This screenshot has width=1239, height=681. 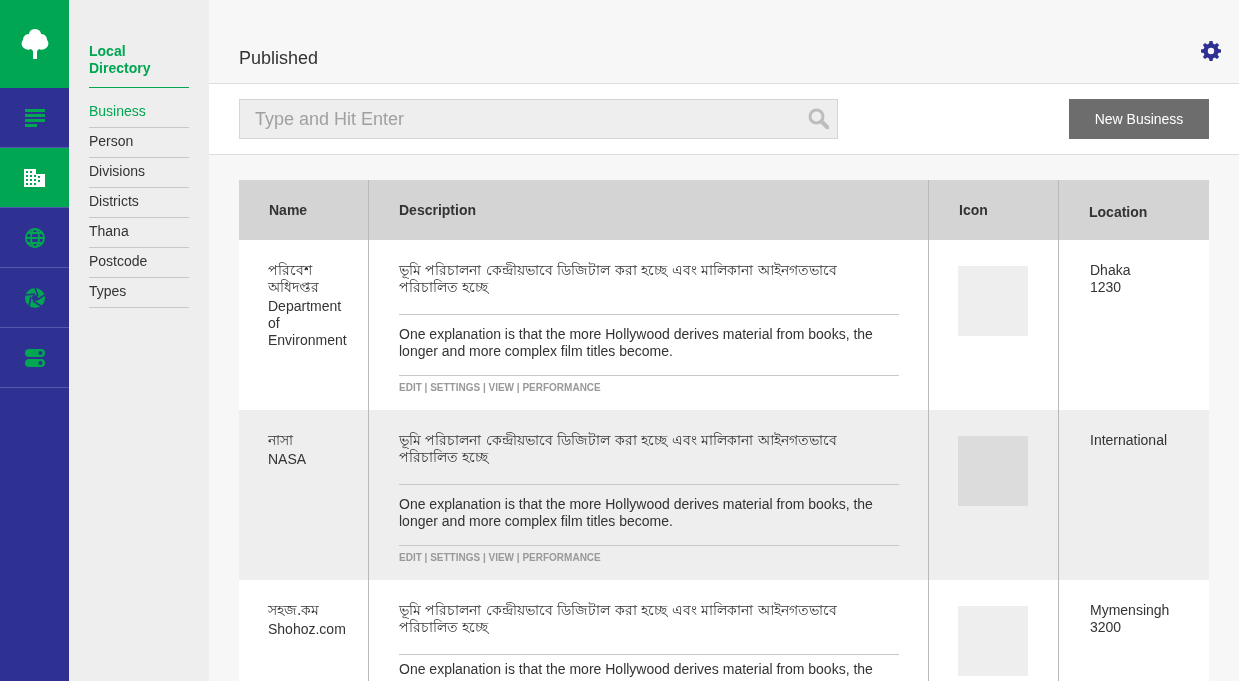 I want to click on new-business-button: New Business, so click(x=1139, y=119).